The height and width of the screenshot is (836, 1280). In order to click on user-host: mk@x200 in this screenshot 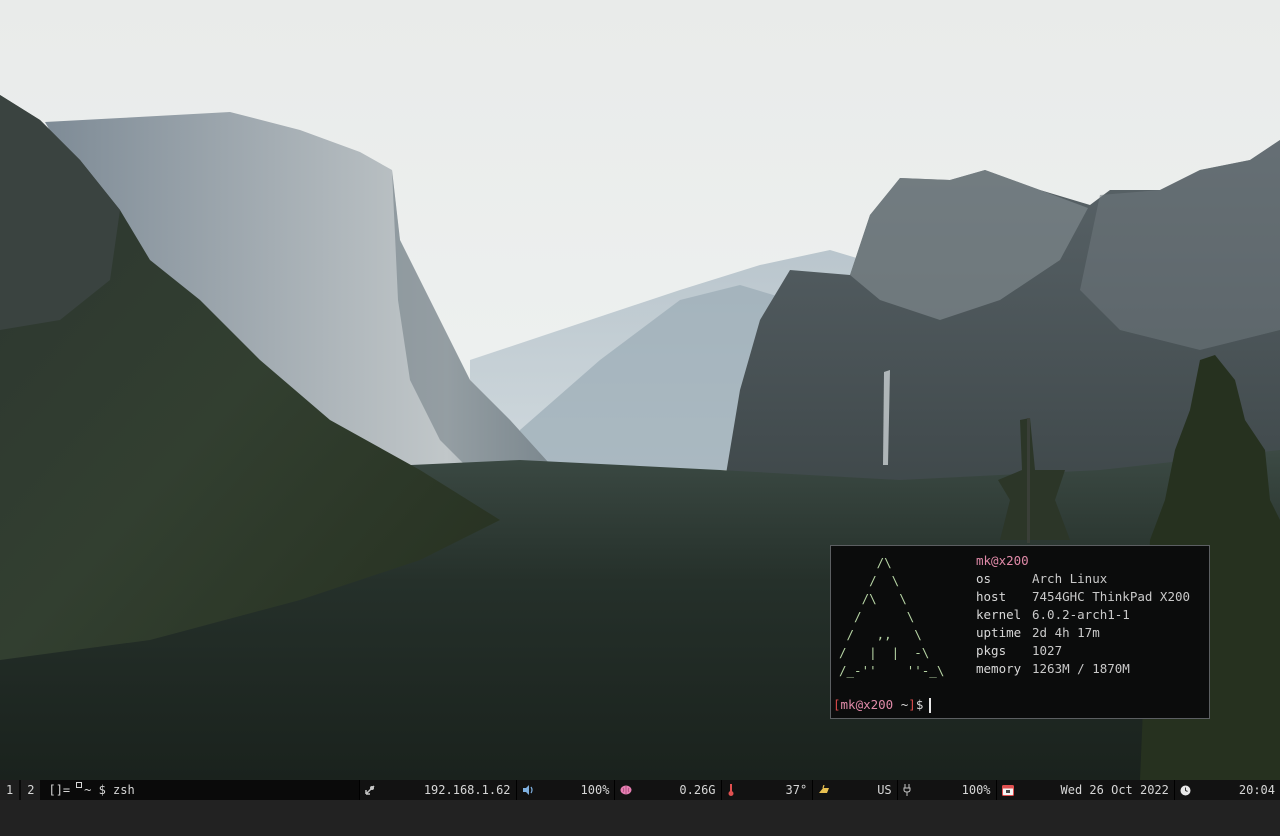, I will do `click(1002, 560)`.